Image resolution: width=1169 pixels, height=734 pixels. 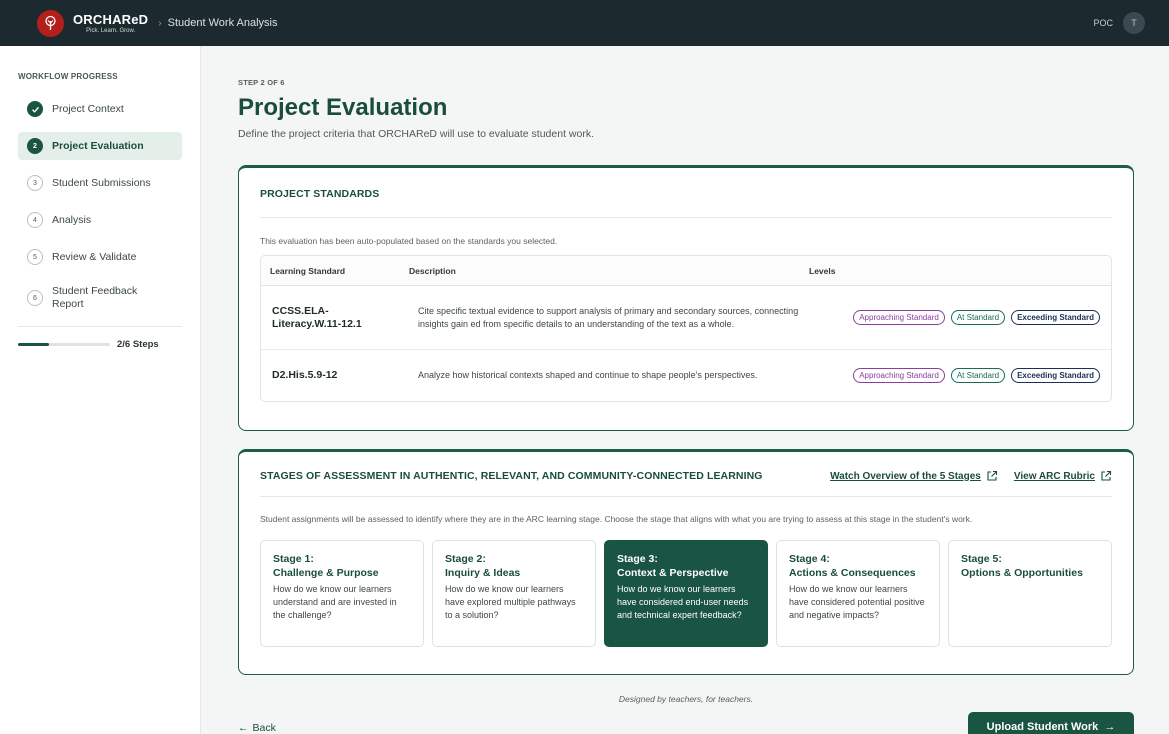 What do you see at coordinates (35, 298) in the screenshot?
I see `step-number: 6` at bounding box center [35, 298].